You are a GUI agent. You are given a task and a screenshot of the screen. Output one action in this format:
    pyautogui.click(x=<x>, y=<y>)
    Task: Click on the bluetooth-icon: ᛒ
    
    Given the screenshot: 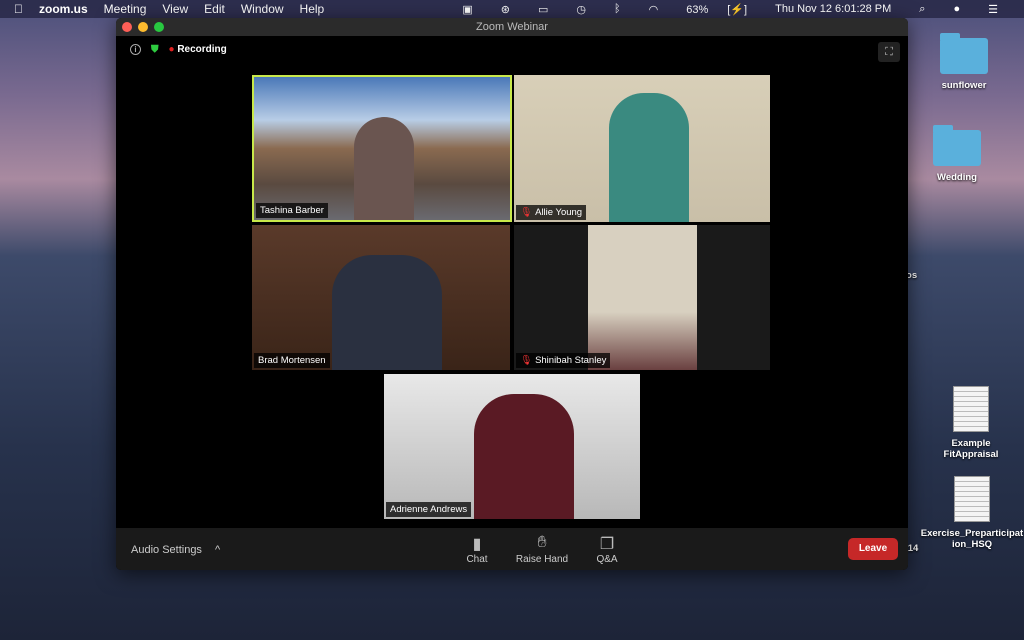 What is the action you would take?
    pyautogui.click(x=617, y=9)
    